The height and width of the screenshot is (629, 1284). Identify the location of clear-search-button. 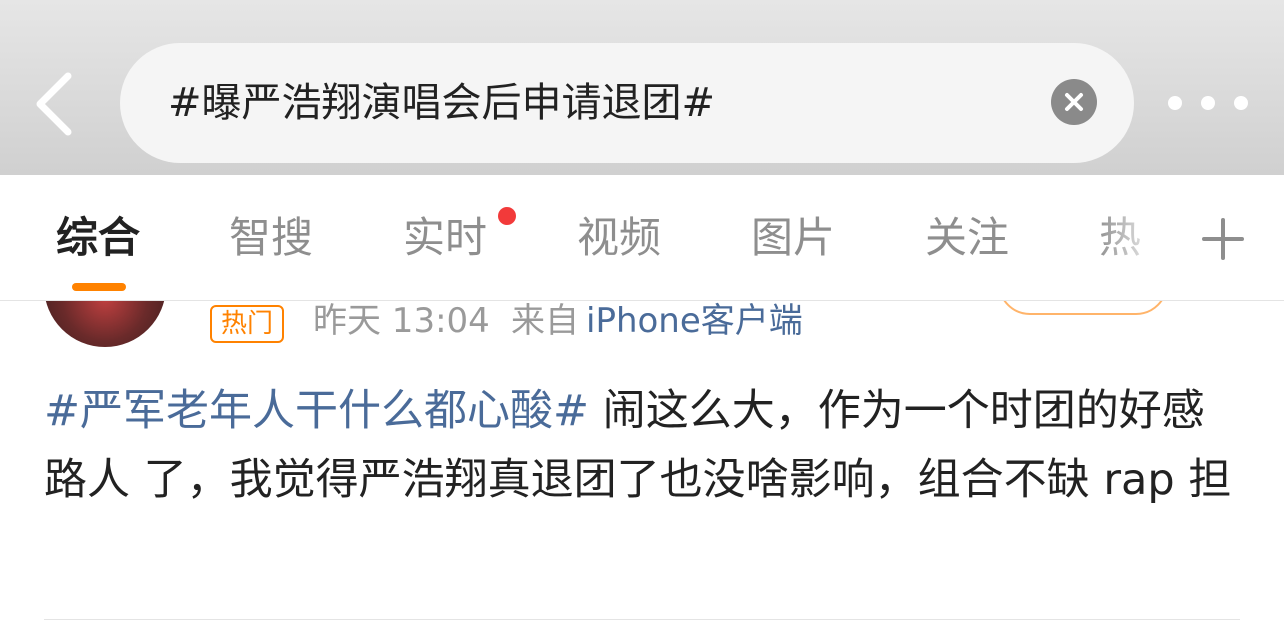
(1074, 102).